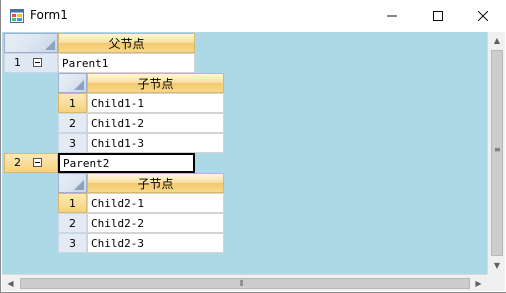  What do you see at coordinates (155, 103) in the screenshot?
I see `child-cell: Child1-1` at bounding box center [155, 103].